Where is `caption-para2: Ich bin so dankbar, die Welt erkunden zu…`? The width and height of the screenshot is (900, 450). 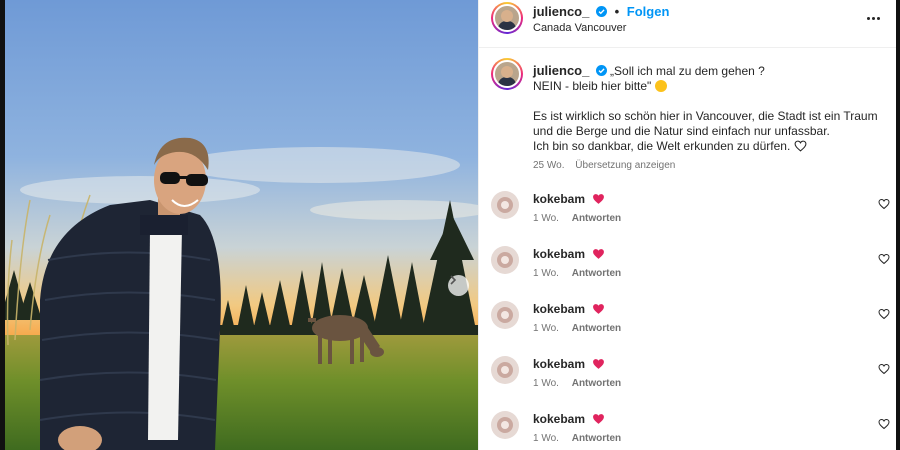
caption-para2: Ich bin so dankbar, die Welt erkunden zu… is located at coordinates (662, 146).